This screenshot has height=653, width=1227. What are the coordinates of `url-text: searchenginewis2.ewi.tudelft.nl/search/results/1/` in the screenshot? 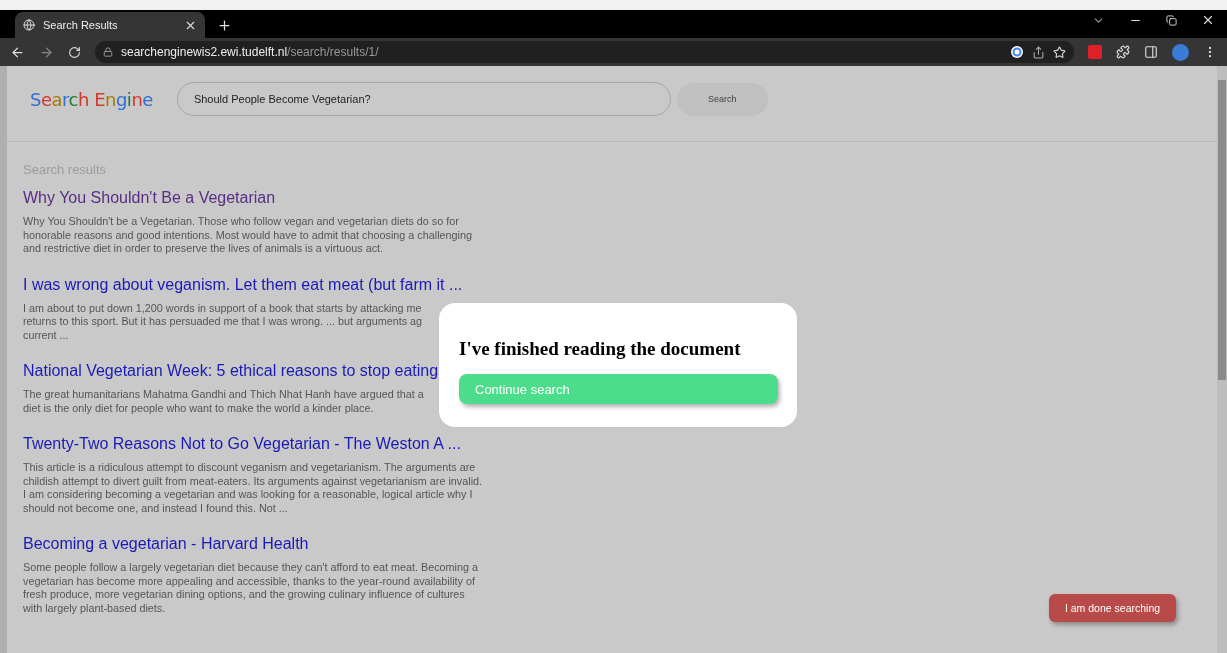 It's located at (250, 52).